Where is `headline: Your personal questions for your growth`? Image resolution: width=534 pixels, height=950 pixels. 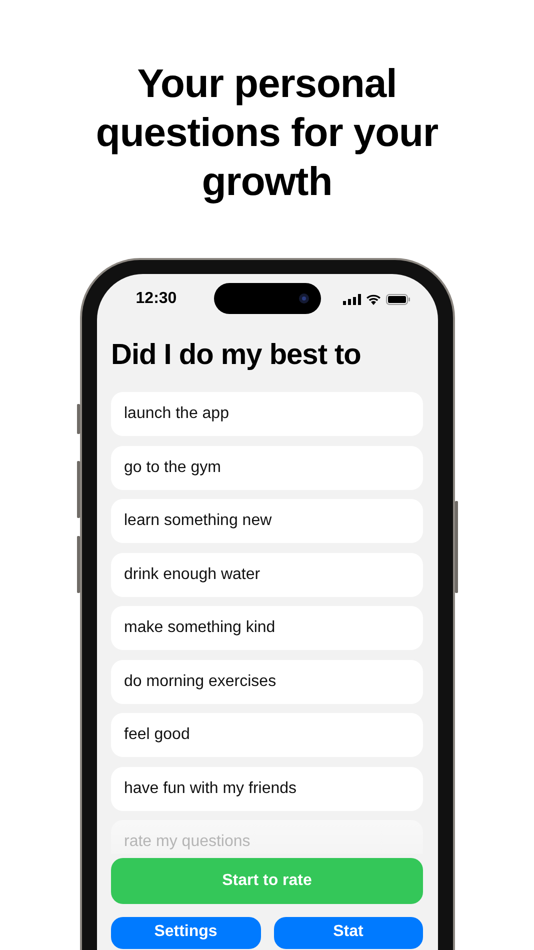
headline: Your personal questions for your growth is located at coordinates (267, 133).